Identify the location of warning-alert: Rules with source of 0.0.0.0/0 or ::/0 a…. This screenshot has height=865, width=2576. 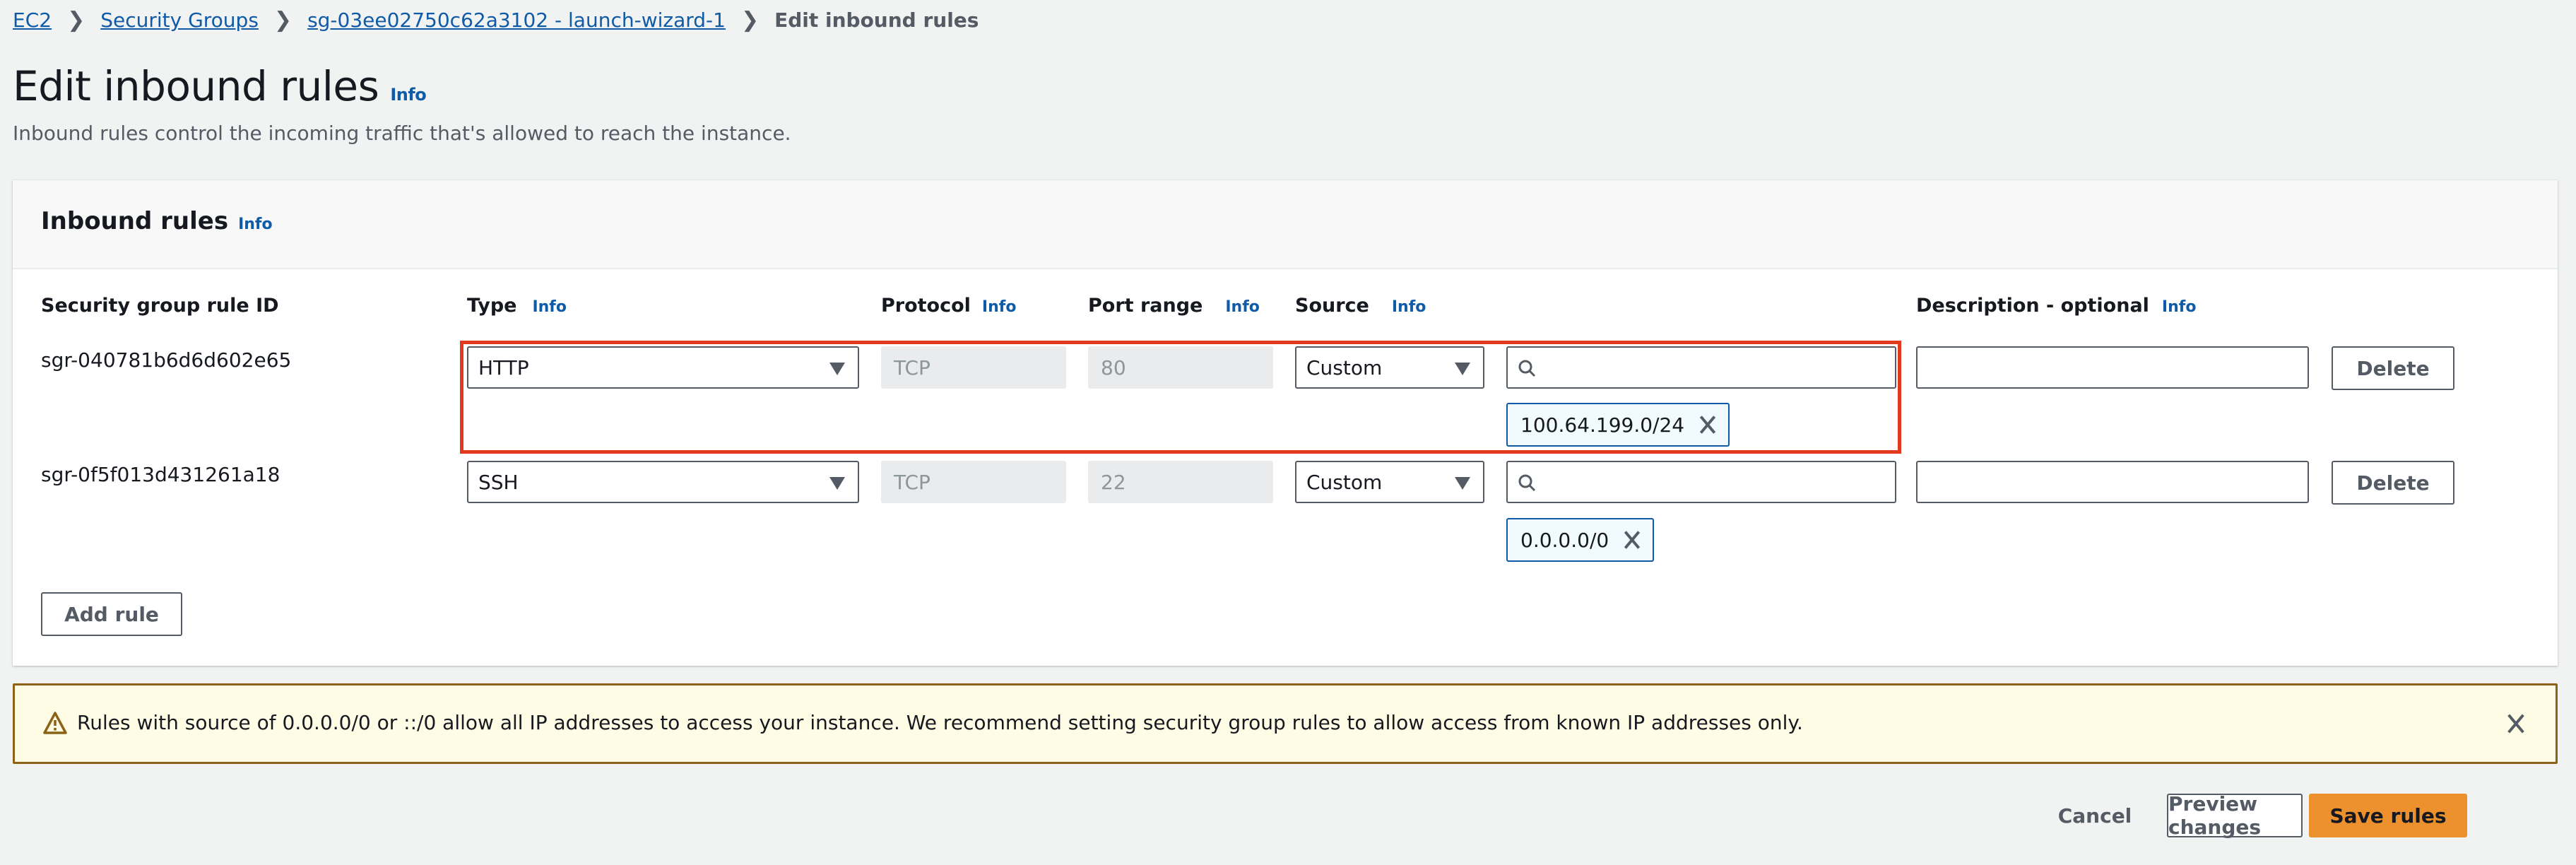
(1285, 723).